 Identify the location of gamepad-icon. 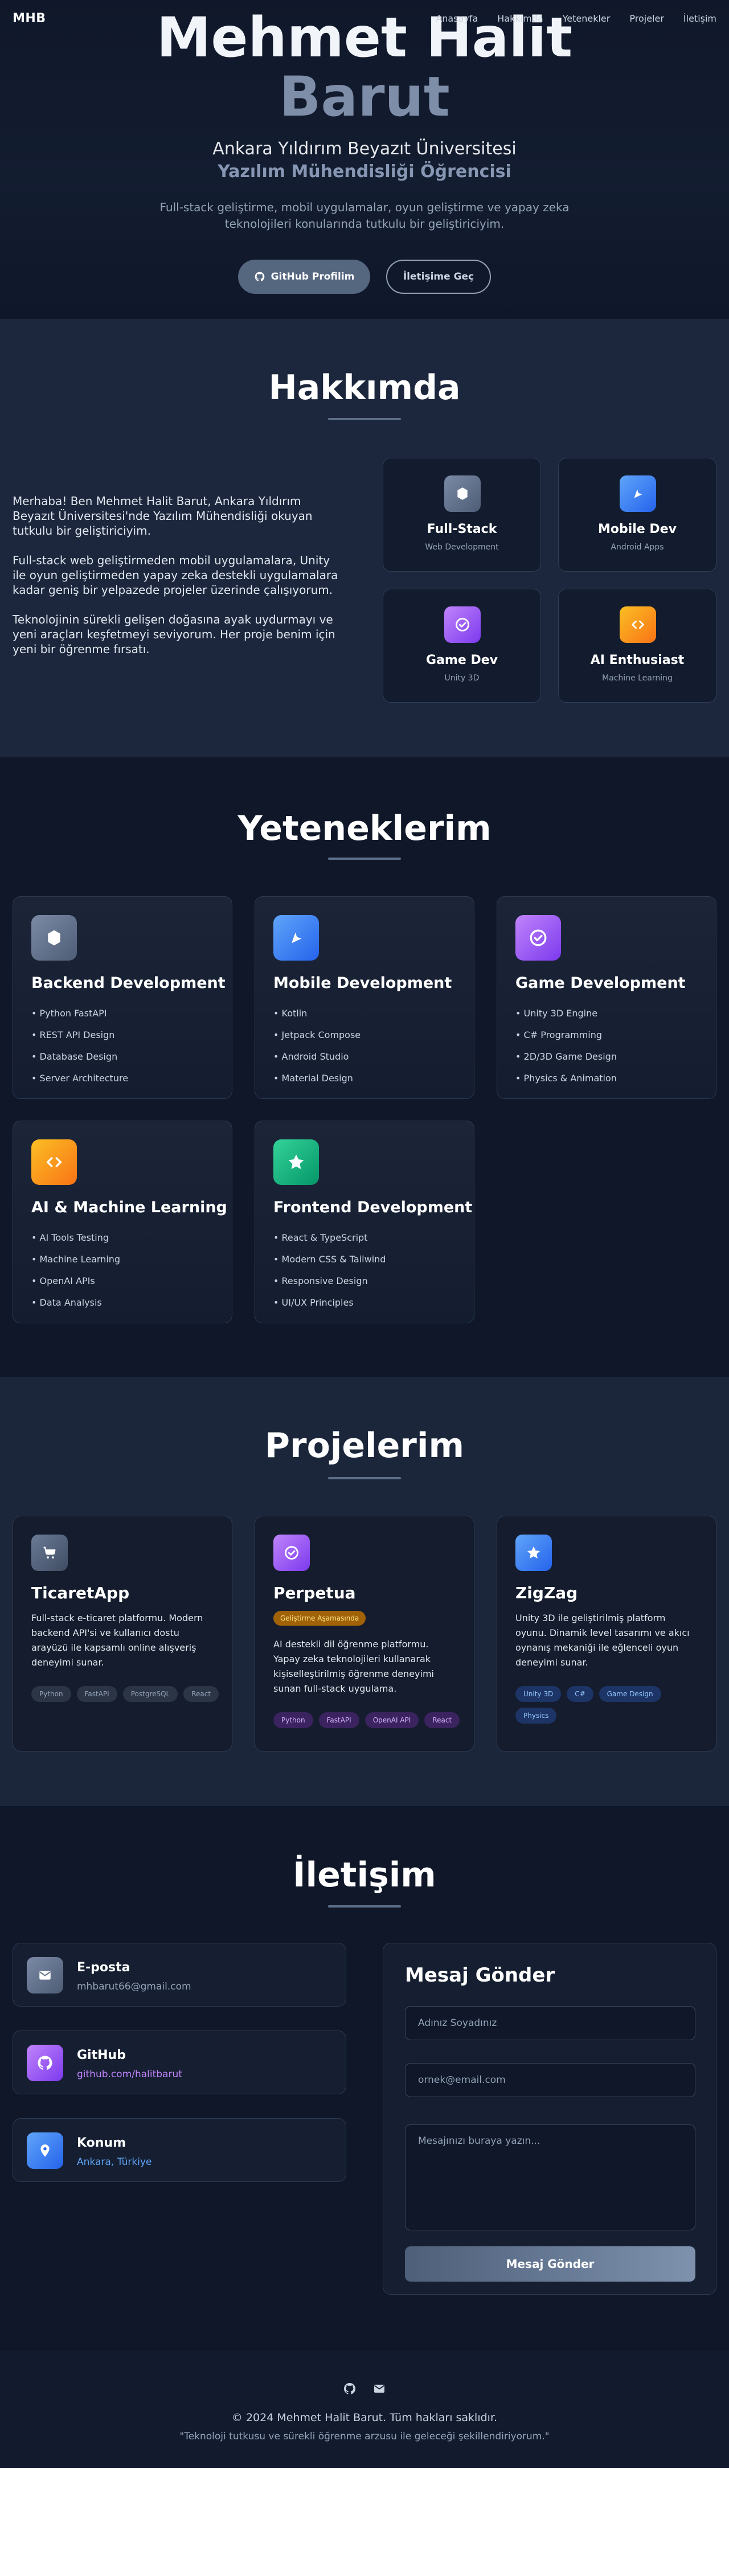
(538, 938).